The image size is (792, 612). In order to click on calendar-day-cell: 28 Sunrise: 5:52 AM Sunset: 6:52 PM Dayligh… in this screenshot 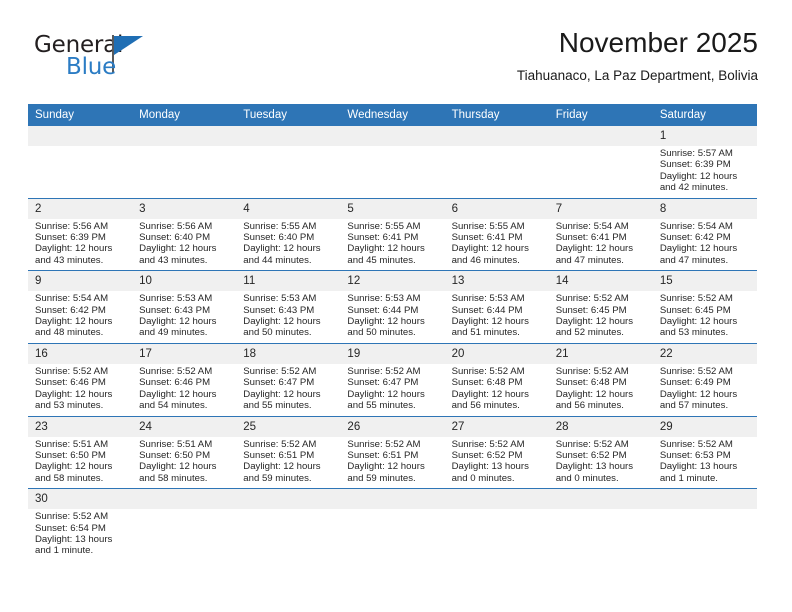, I will do `click(600, 452)`.